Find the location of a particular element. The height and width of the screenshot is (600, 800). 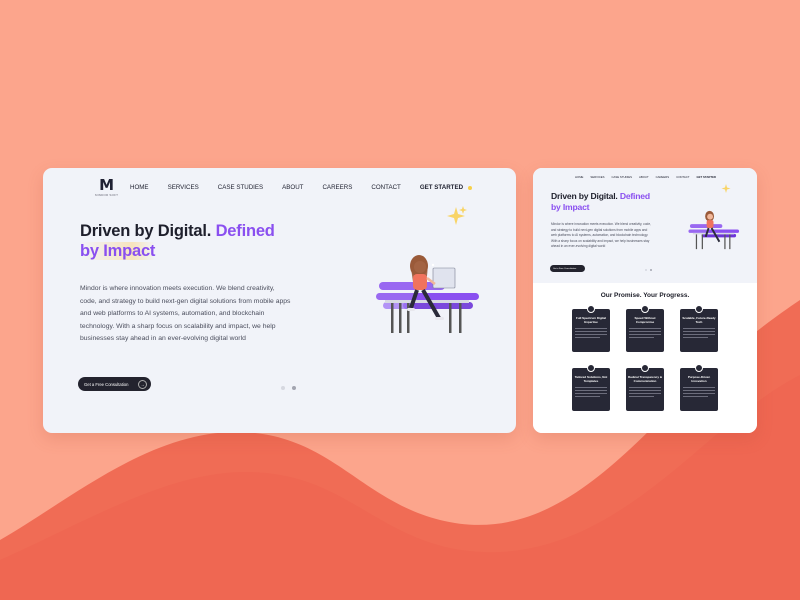

preview-nav-home: HOME is located at coordinates (579, 177).